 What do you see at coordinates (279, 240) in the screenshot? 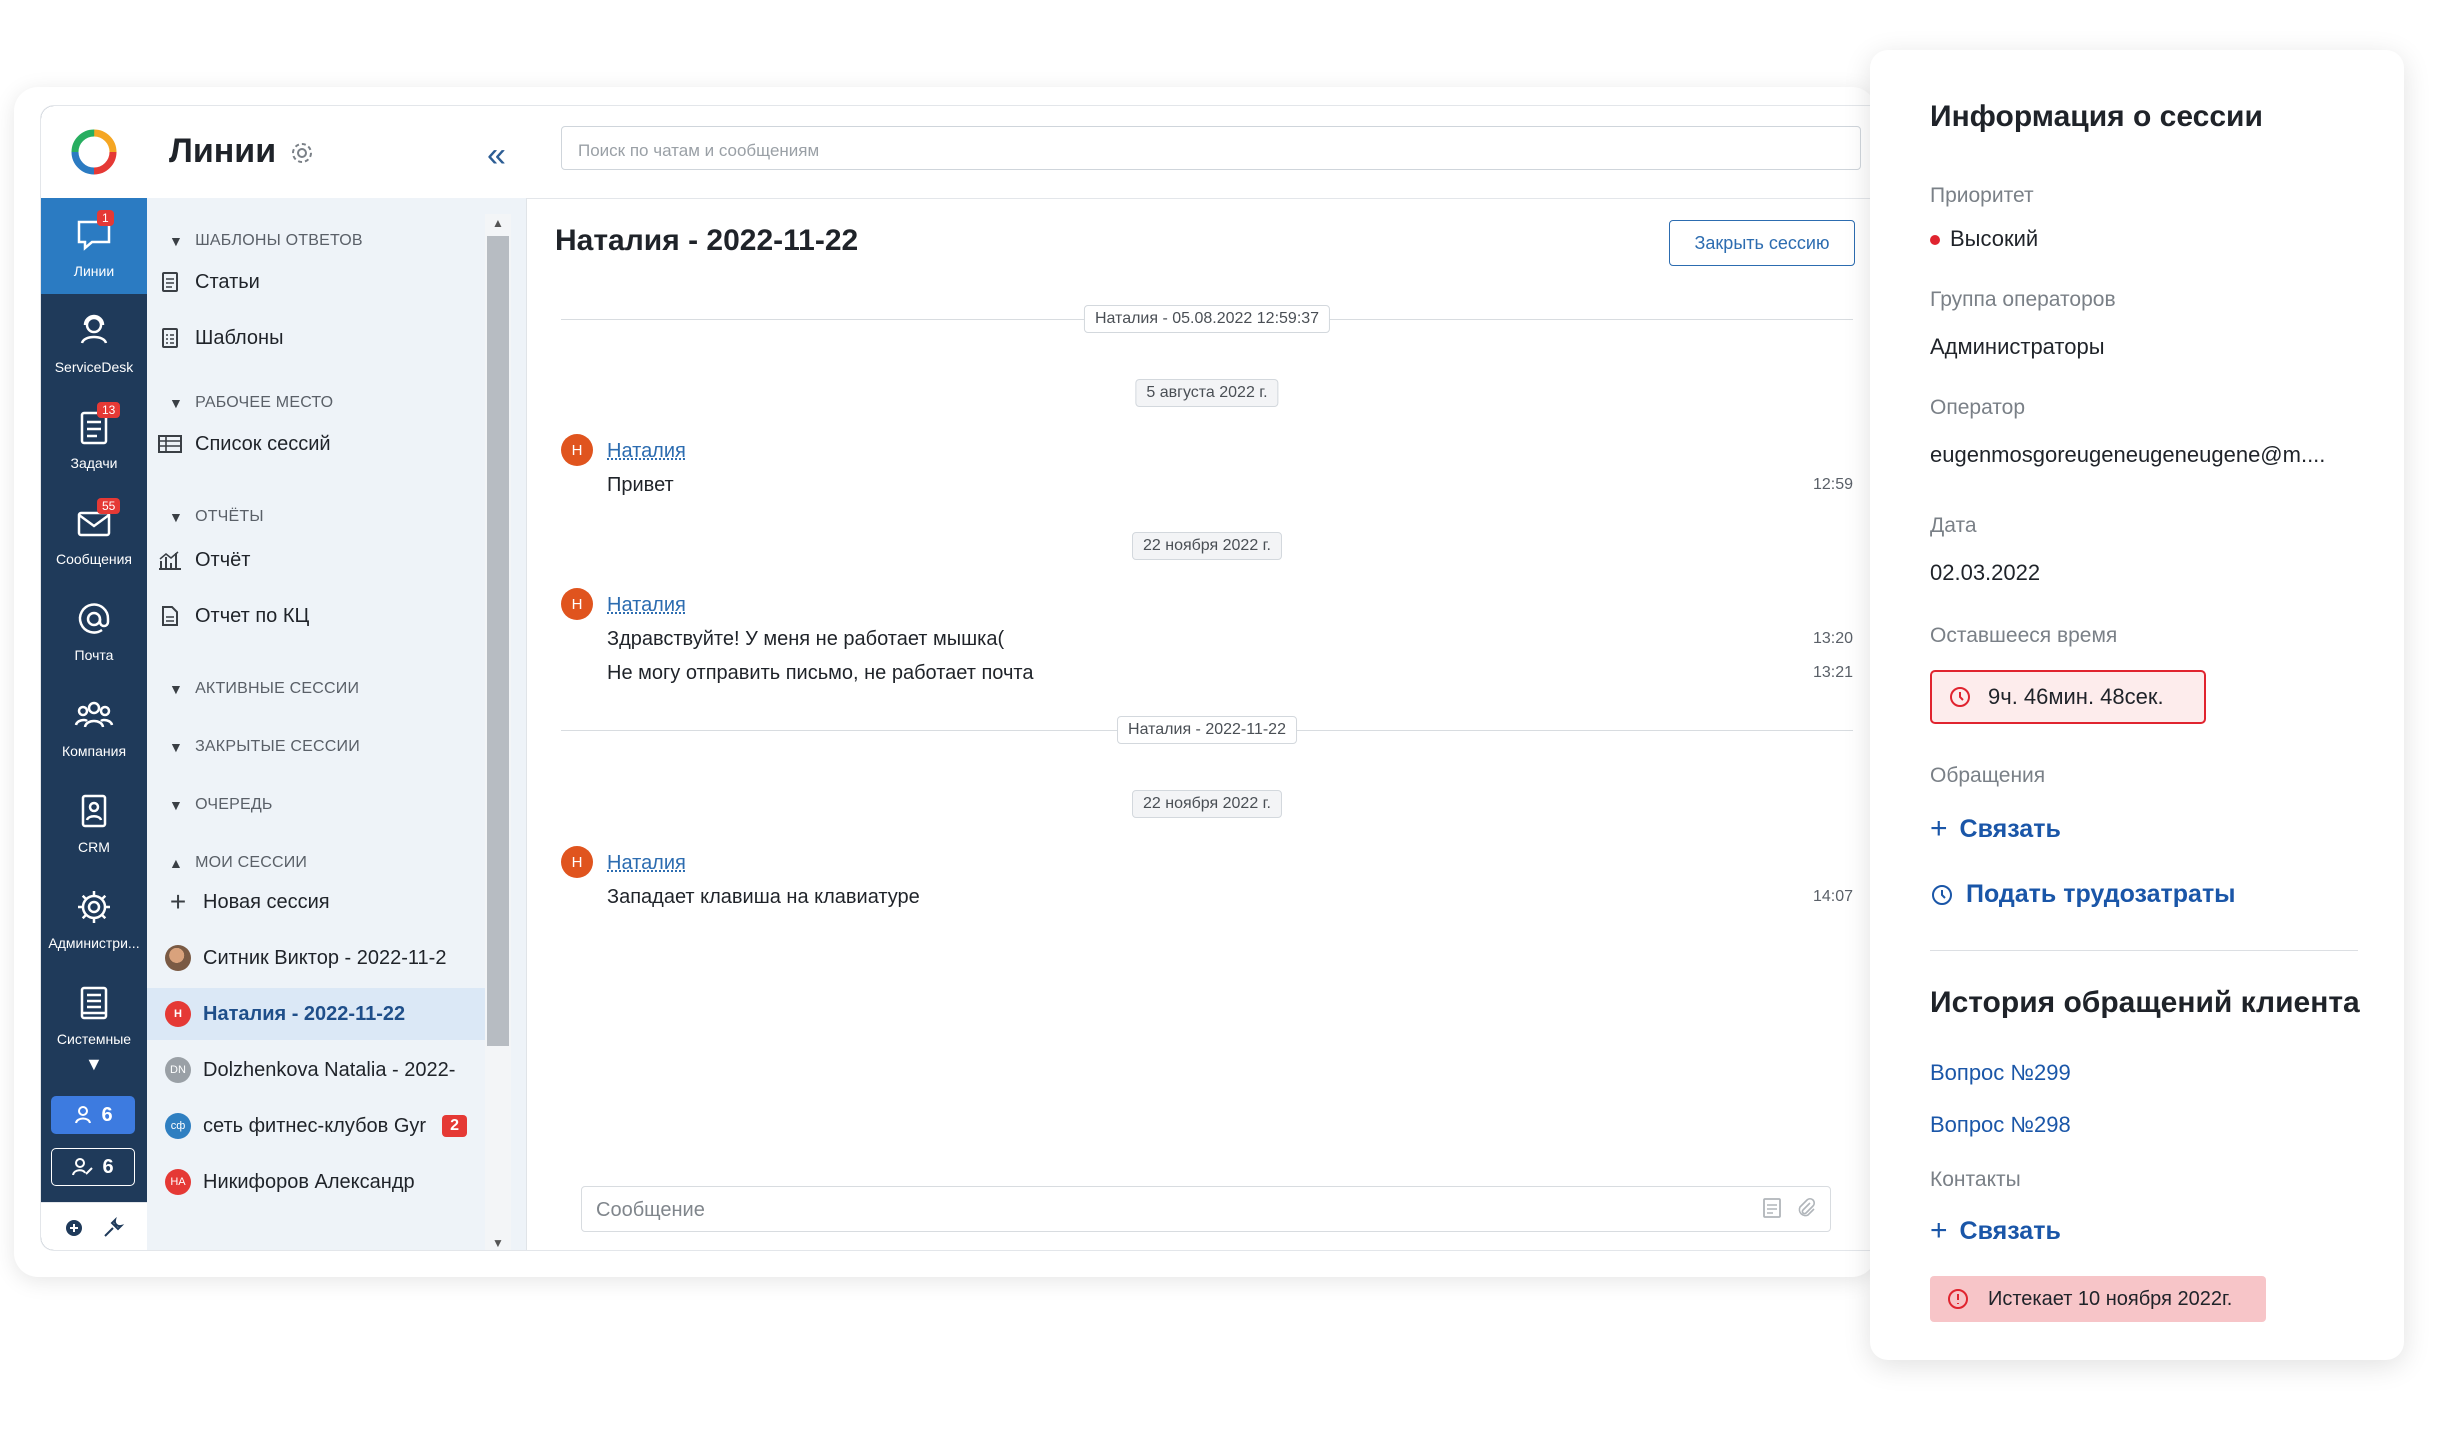
I see `section-label: Шаблоны ответов` at bounding box center [279, 240].